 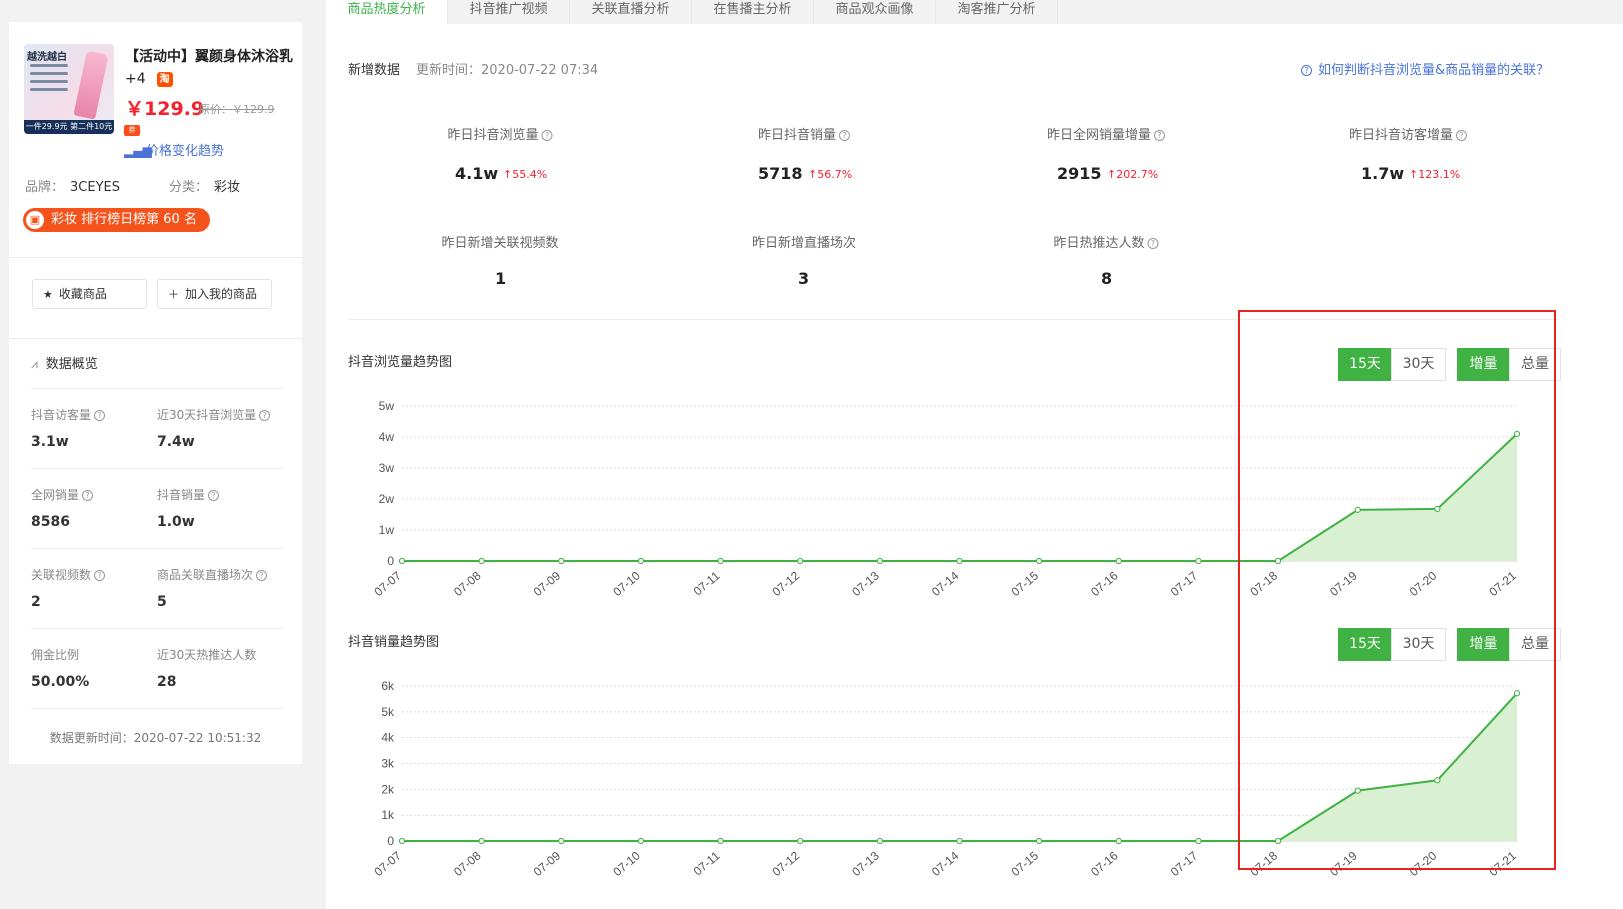 What do you see at coordinates (209, 57) in the screenshot?
I see `product-title-text: 【活动中】翼颜身体沐浴乳` at bounding box center [209, 57].